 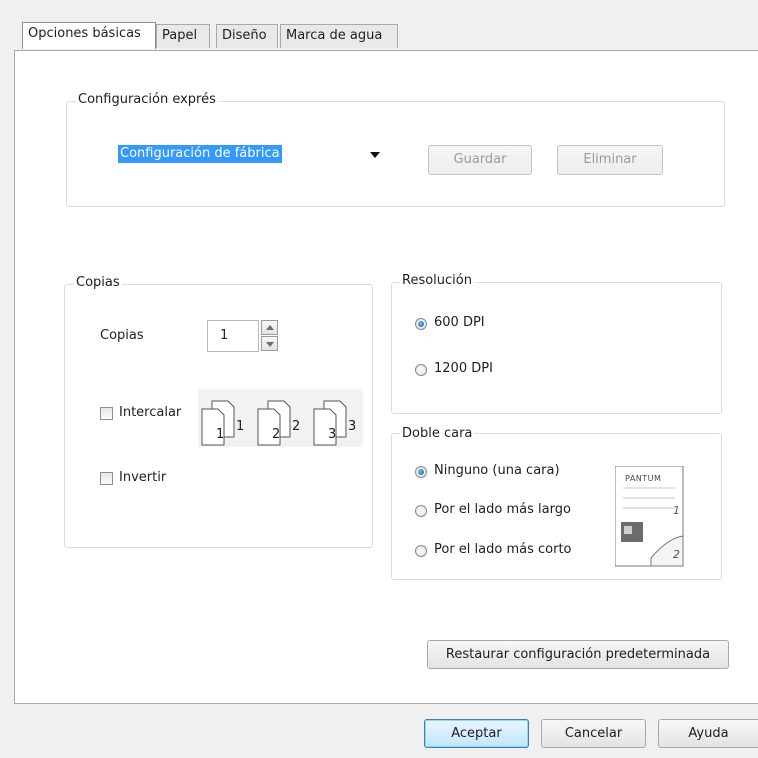 What do you see at coordinates (676, 554) in the screenshot?
I see `preview-page-number: 2` at bounding box center [676, 554].